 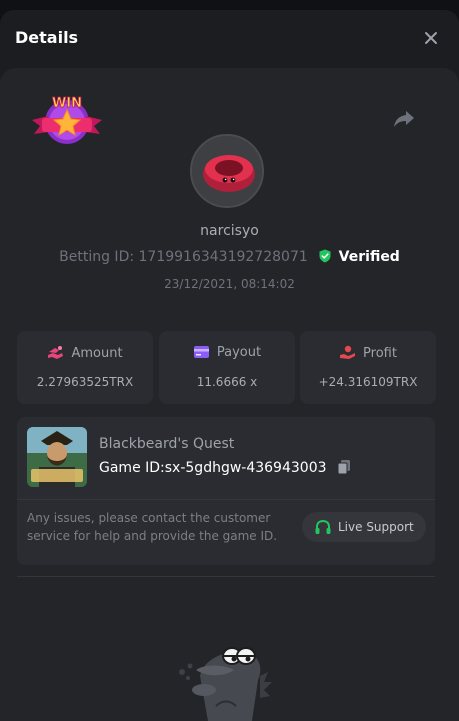 I want to click on profit-hand-icon, so click(x=348, y=352).